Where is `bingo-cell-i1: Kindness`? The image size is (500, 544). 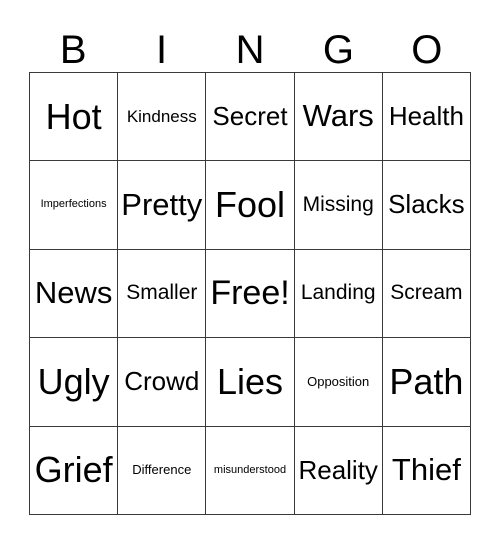
bingo-cell-i1: Kindness is located at coordinates (162, 117).